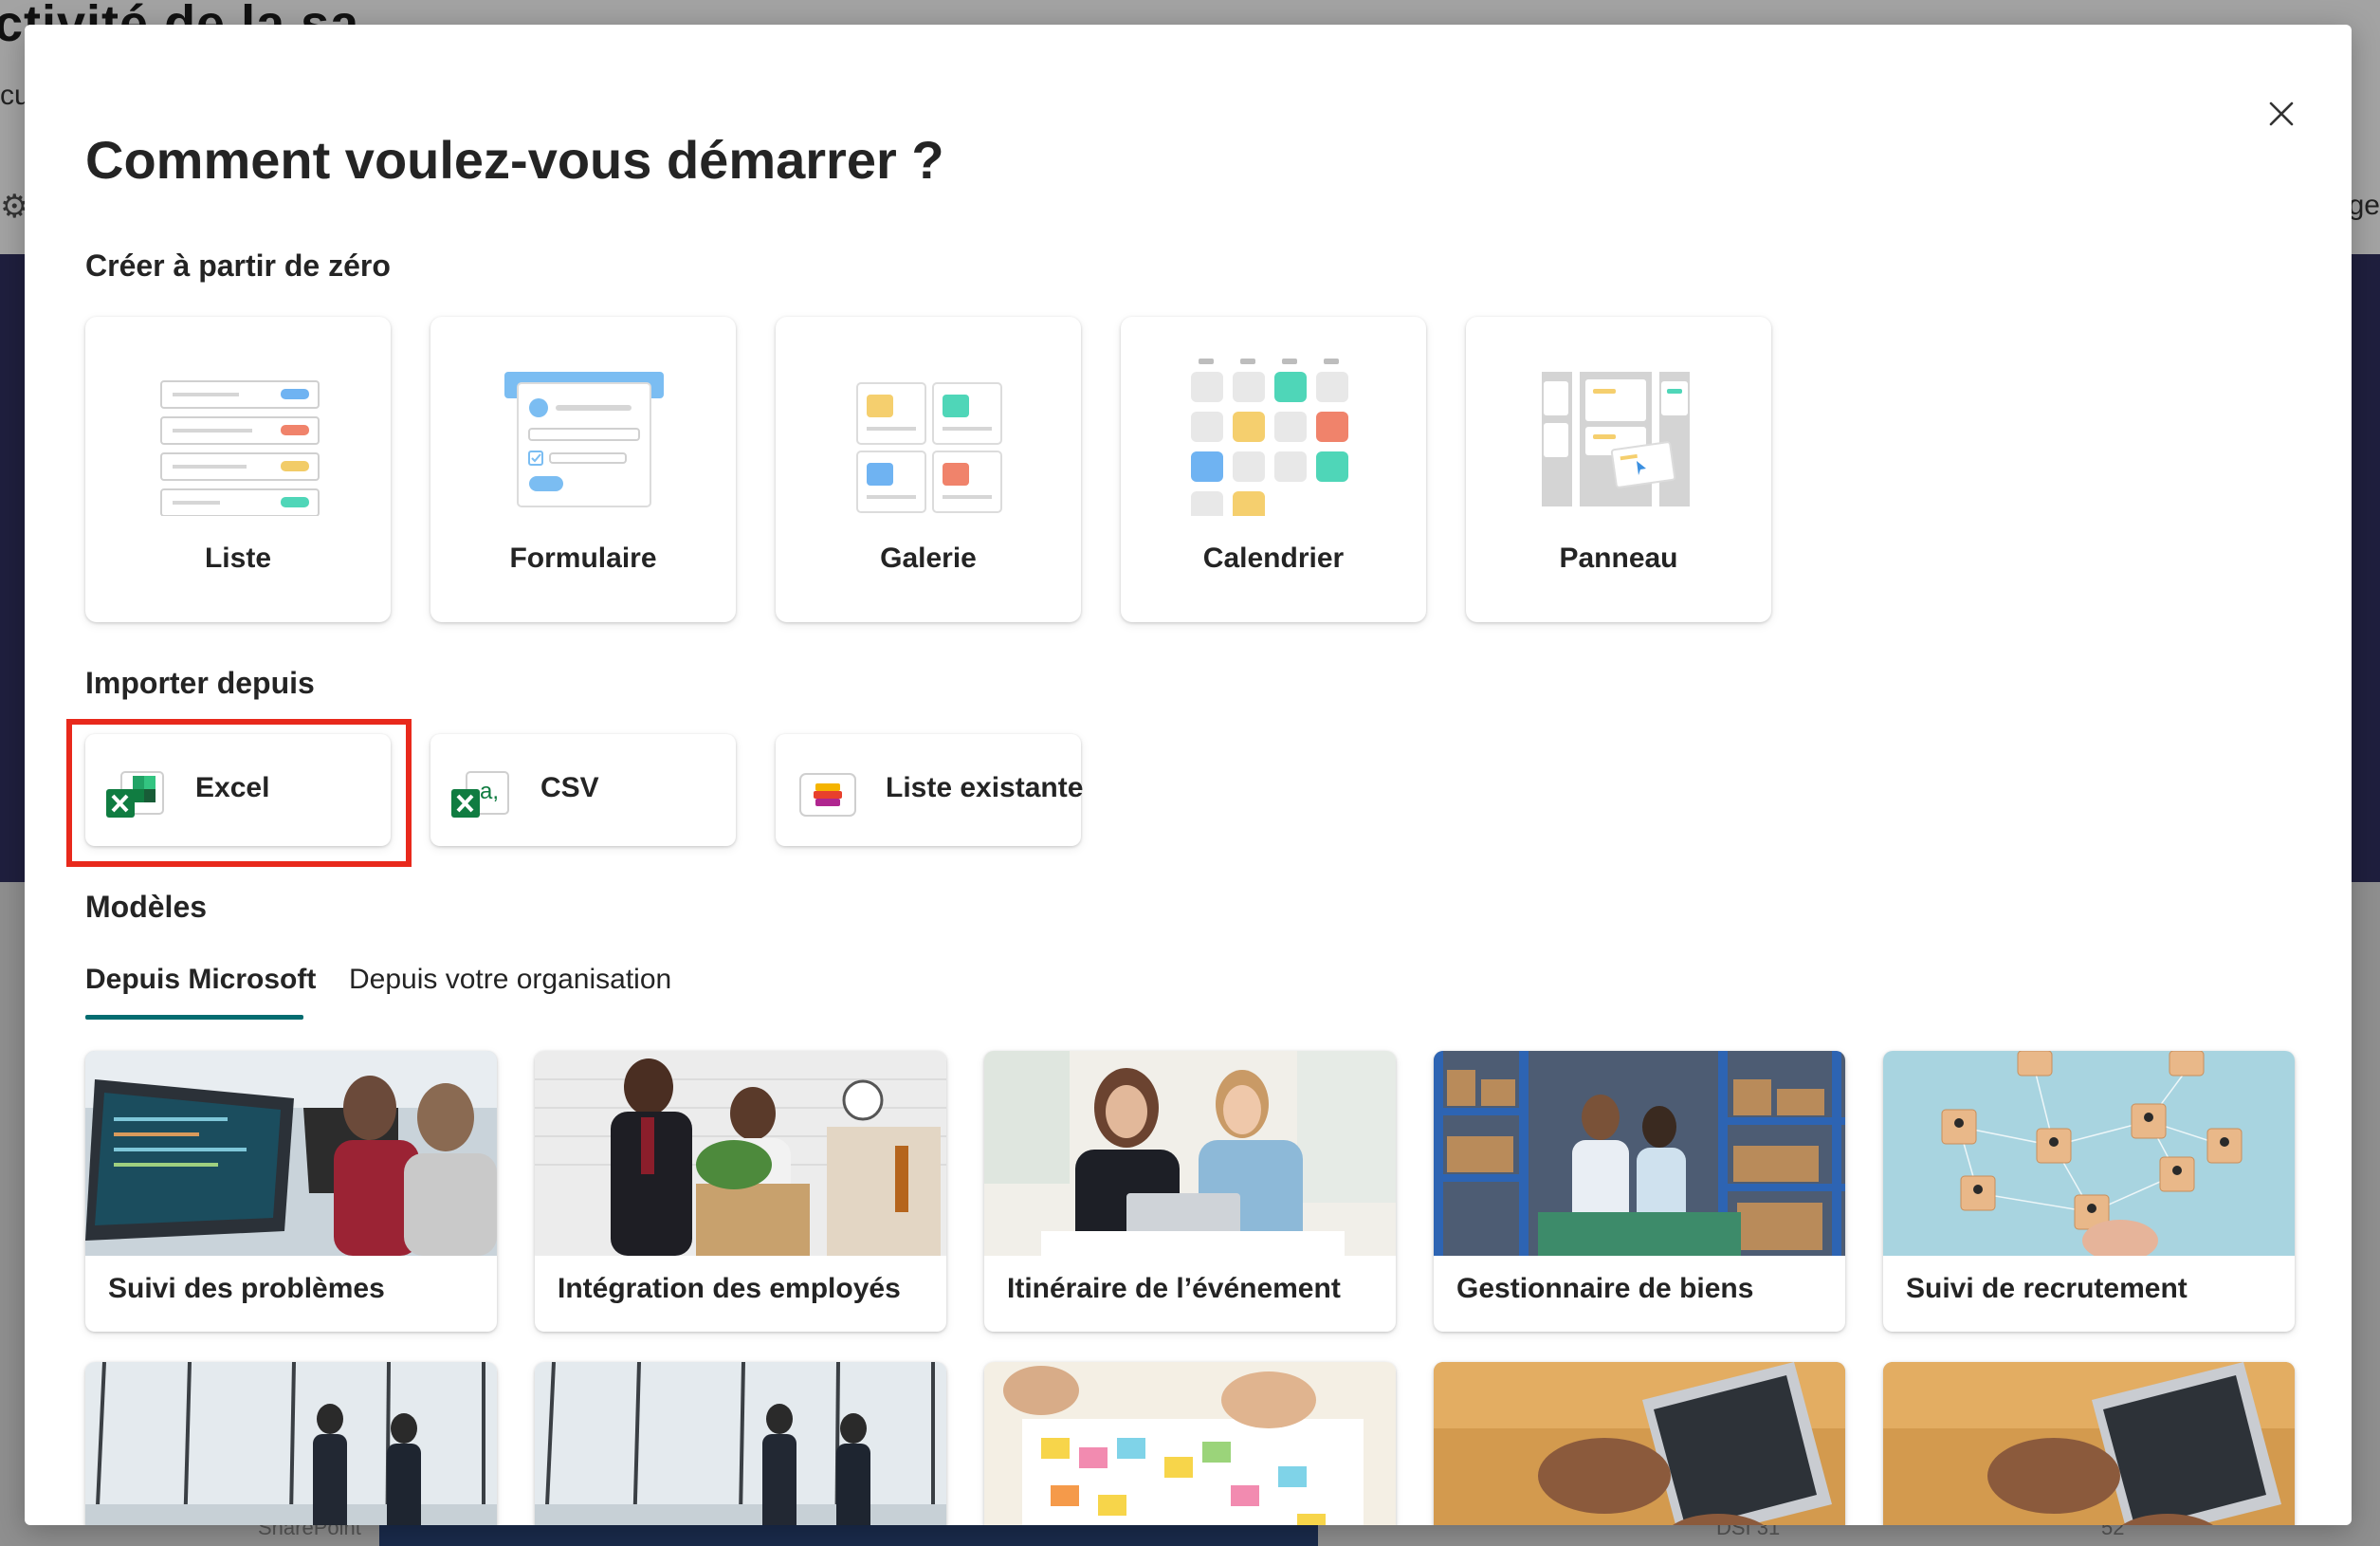  I want to click on board-illustration-icon, so click(1616, 439).